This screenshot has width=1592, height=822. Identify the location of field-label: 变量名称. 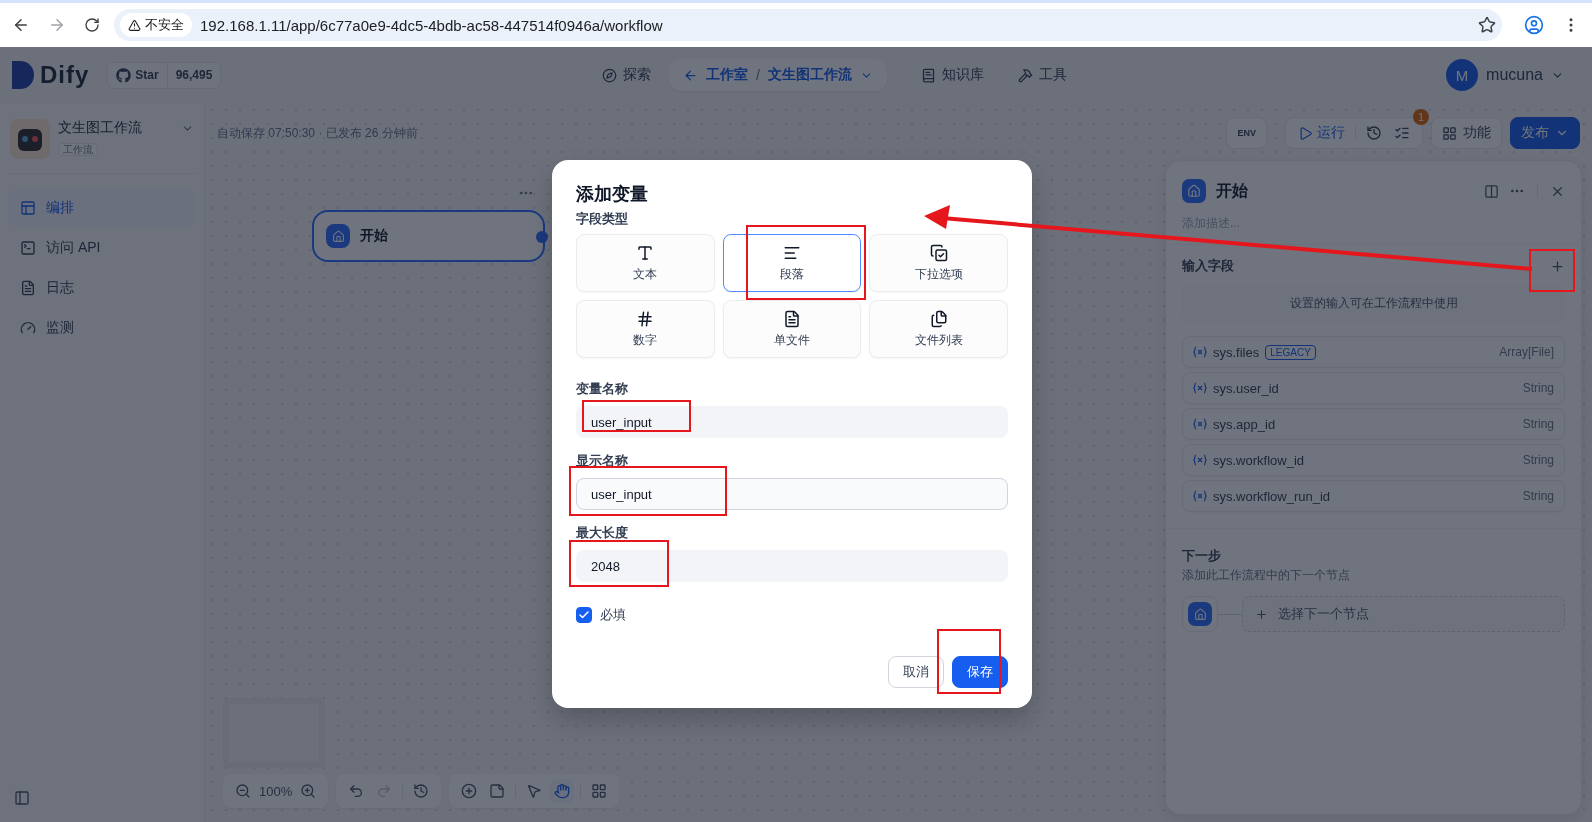
(602, 389).